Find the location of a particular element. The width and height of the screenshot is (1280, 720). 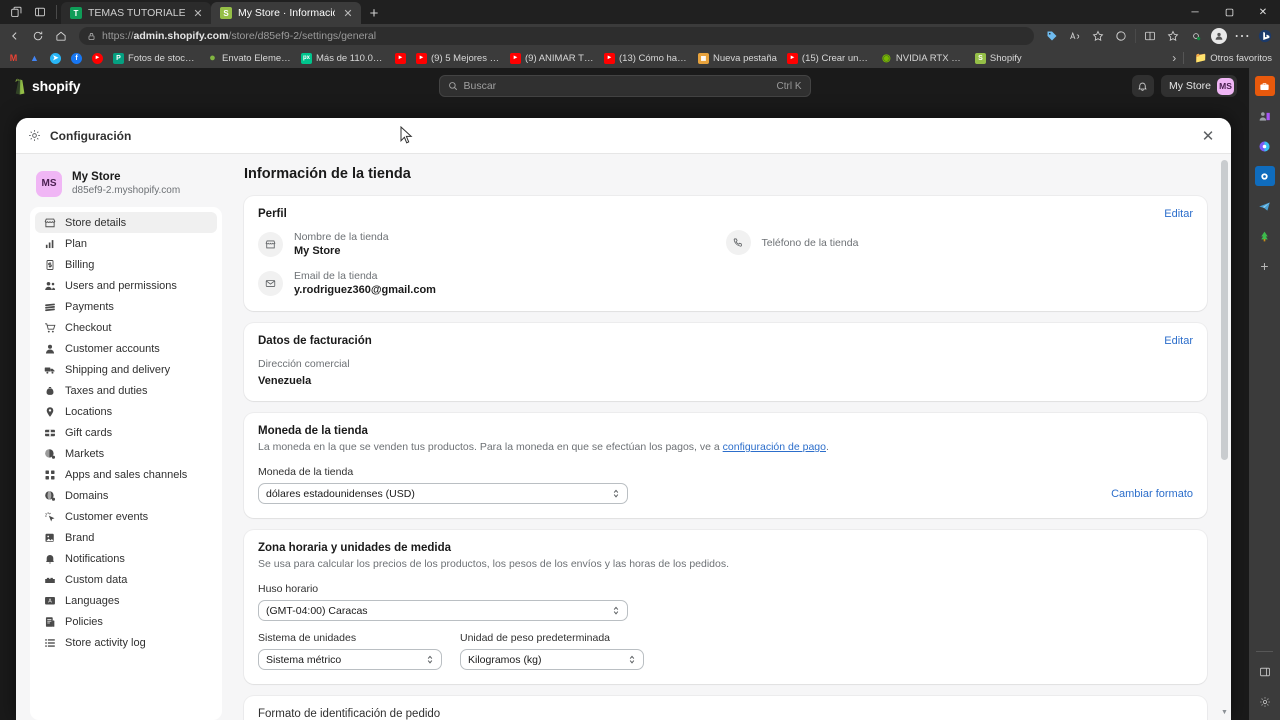

sidebar-store-domain: d85ef9-2.myshopify.com is located at coordinates (126, 190).